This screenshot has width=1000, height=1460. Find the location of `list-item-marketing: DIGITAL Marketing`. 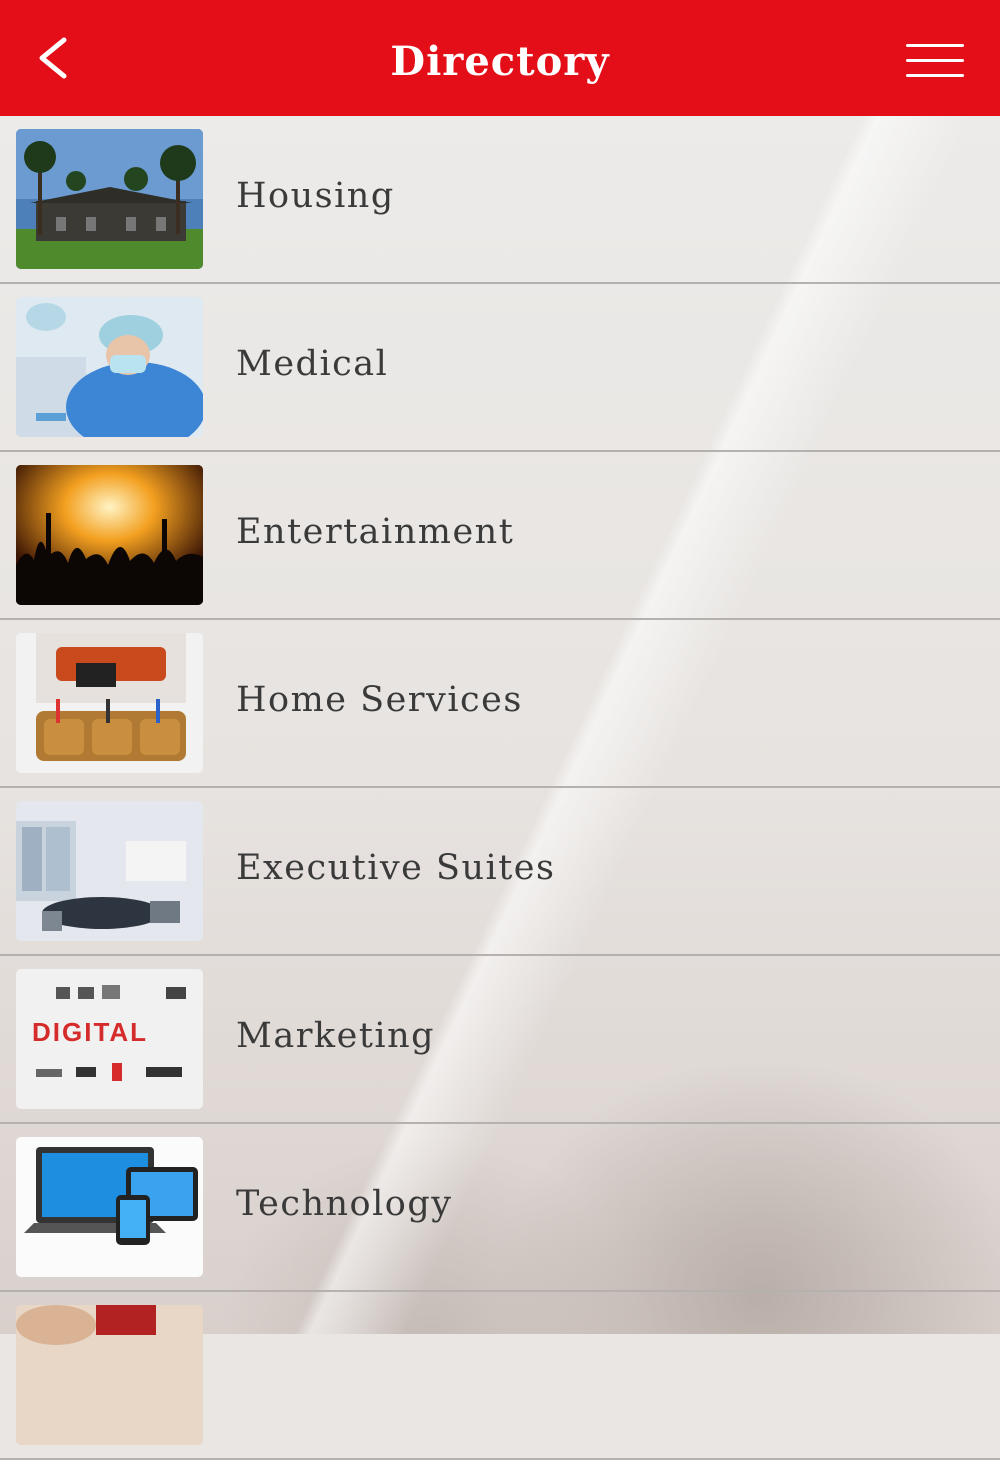

list-item-marketing: DIGITAL Marketing is located at coordinates (500, 1040).